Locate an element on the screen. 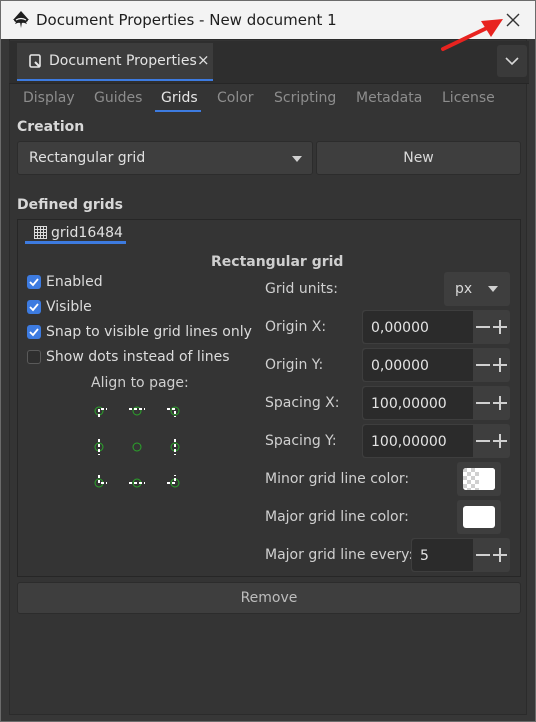  visible-label: Visible is located at coordinates (69, 307).